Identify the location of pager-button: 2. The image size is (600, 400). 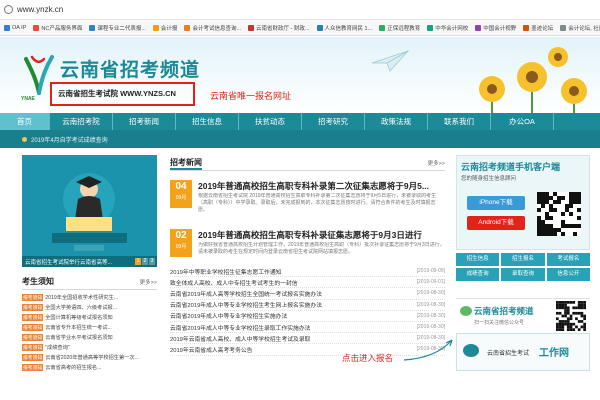
(145, 261).